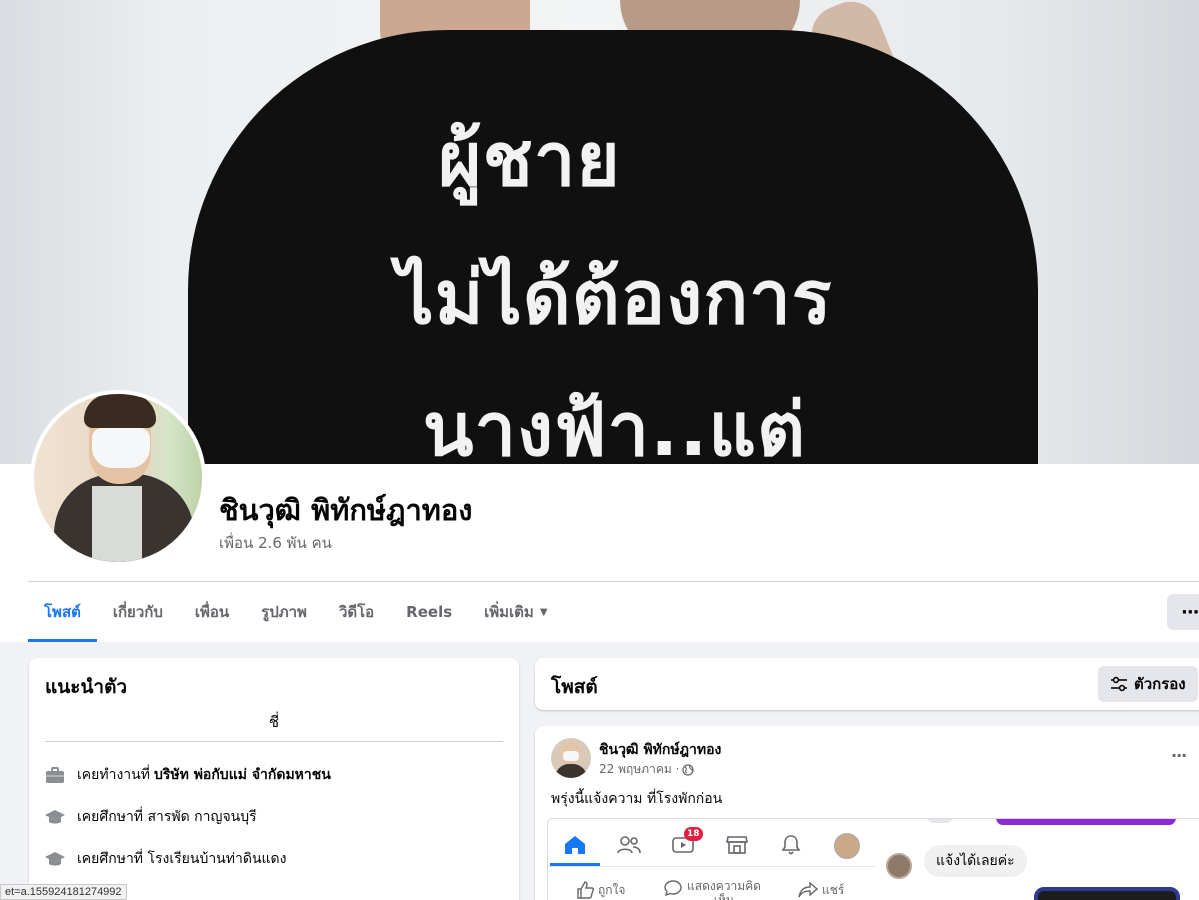  Describe the element at coordinates (274, 722) in the screenshot. I see `intro-bio: ชี่` at that location.